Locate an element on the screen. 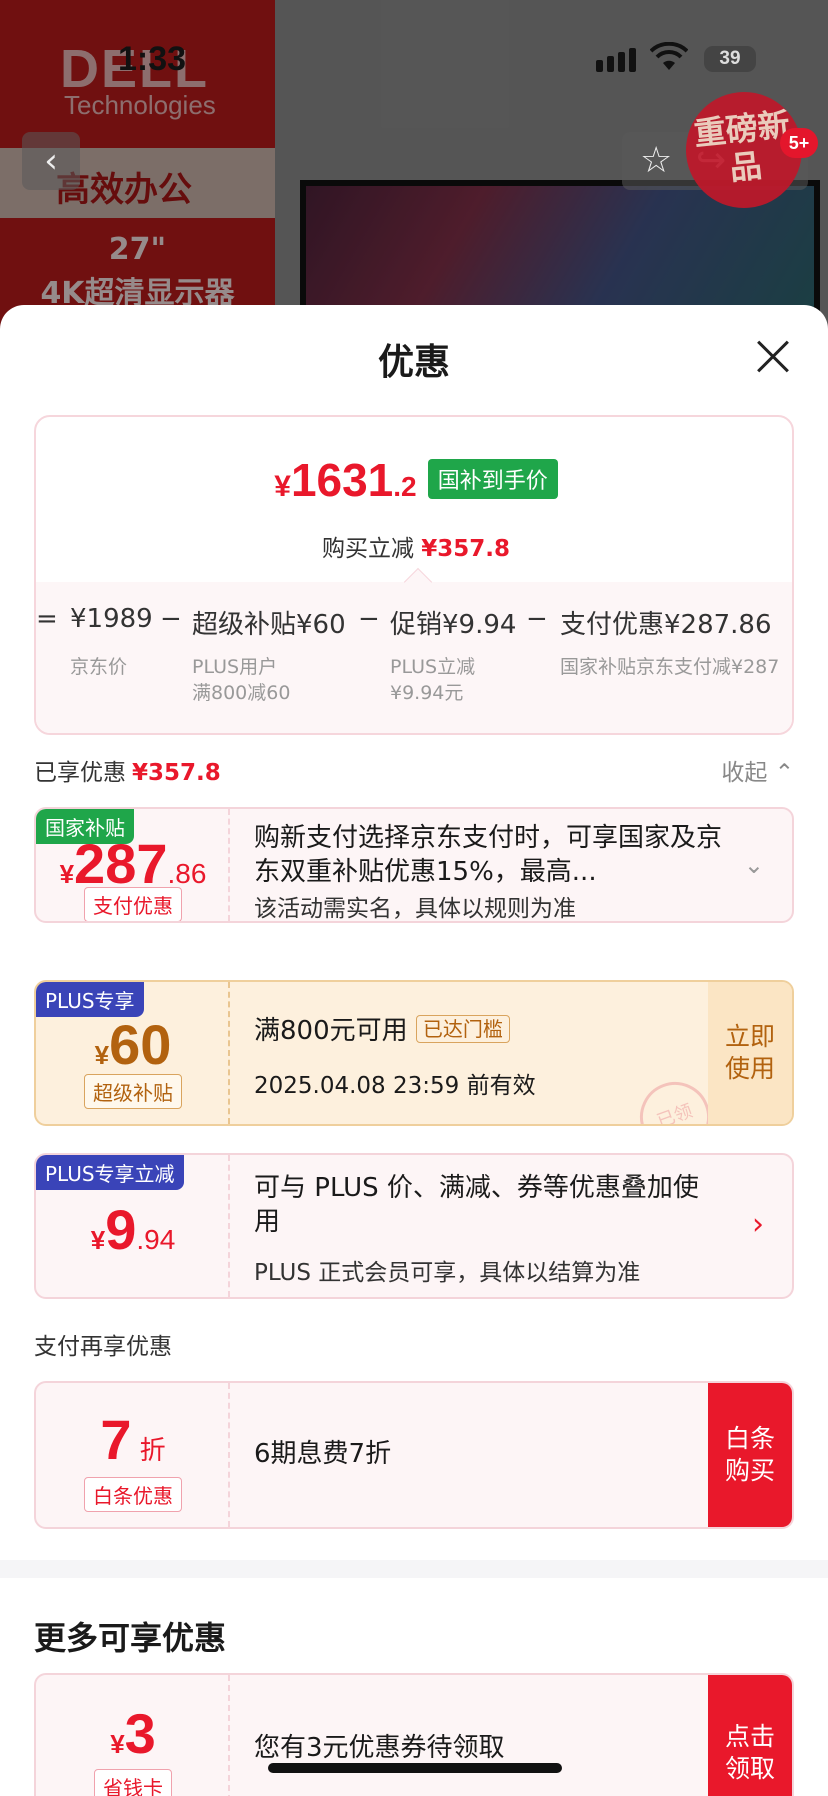 The width and height of the screenshot is (828, 1796). collapse-button: 收起 ⌃ is located at coordinates (757, 770).